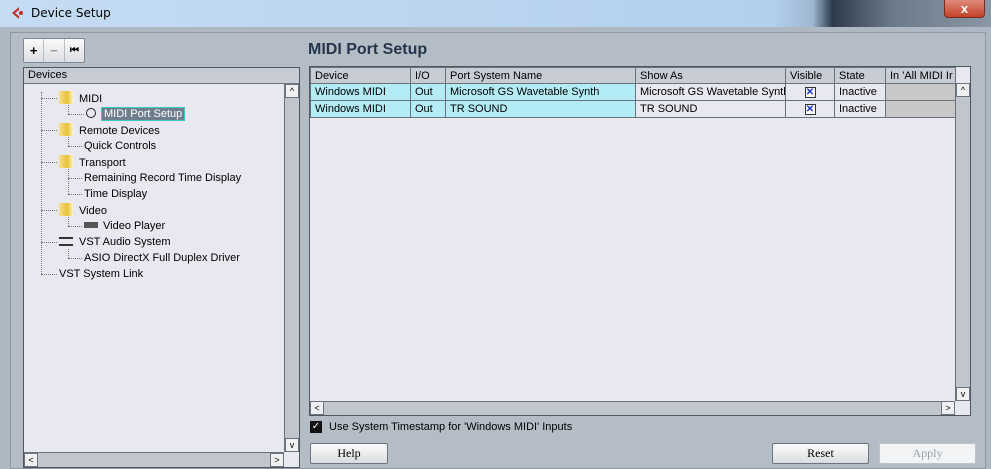 The height and width of the screenshot is (469, 991). Describe the element at coordinates (74, 50) in the screenshot. I see `reset-device-button: ⏮` at that location.